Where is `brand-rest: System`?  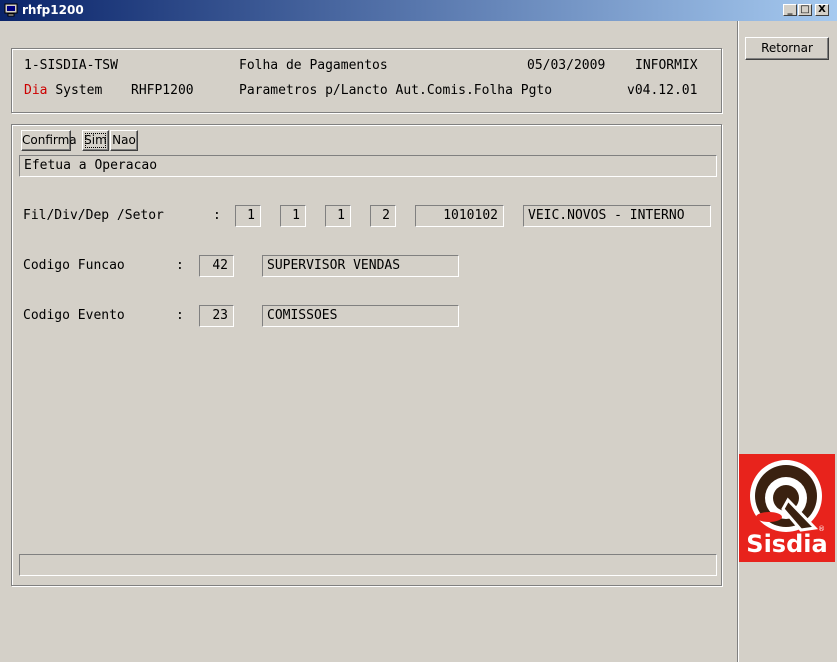
brand-rest: System is located at coordinates (79, 90).